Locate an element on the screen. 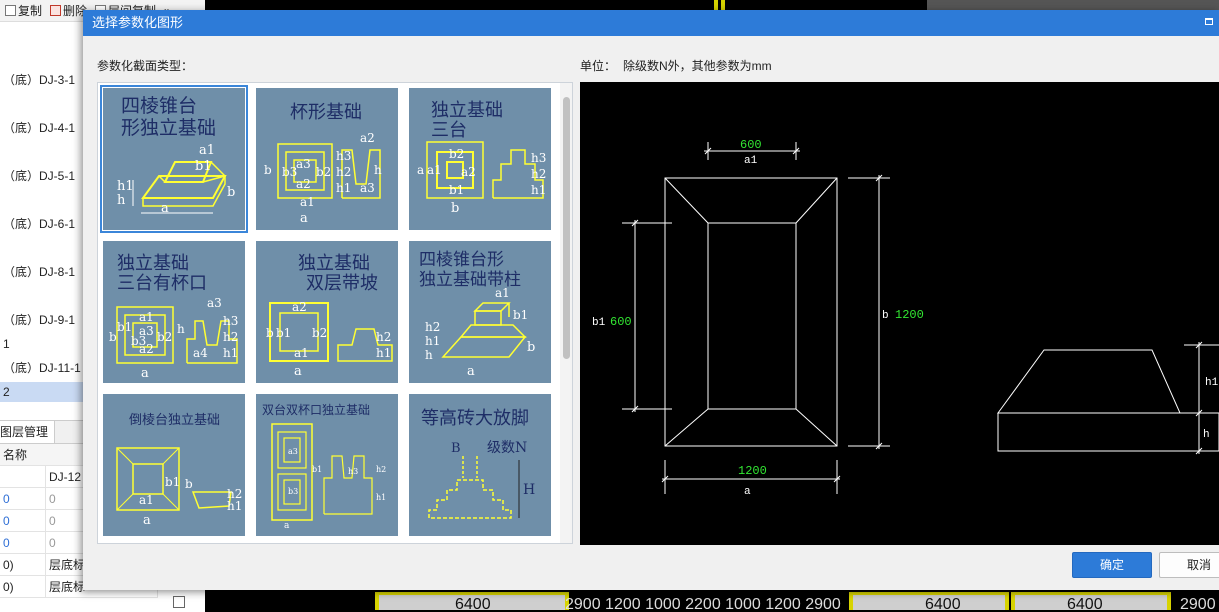 The image size is (1219, 612). delete-icon is located at coordinates (56, 10).